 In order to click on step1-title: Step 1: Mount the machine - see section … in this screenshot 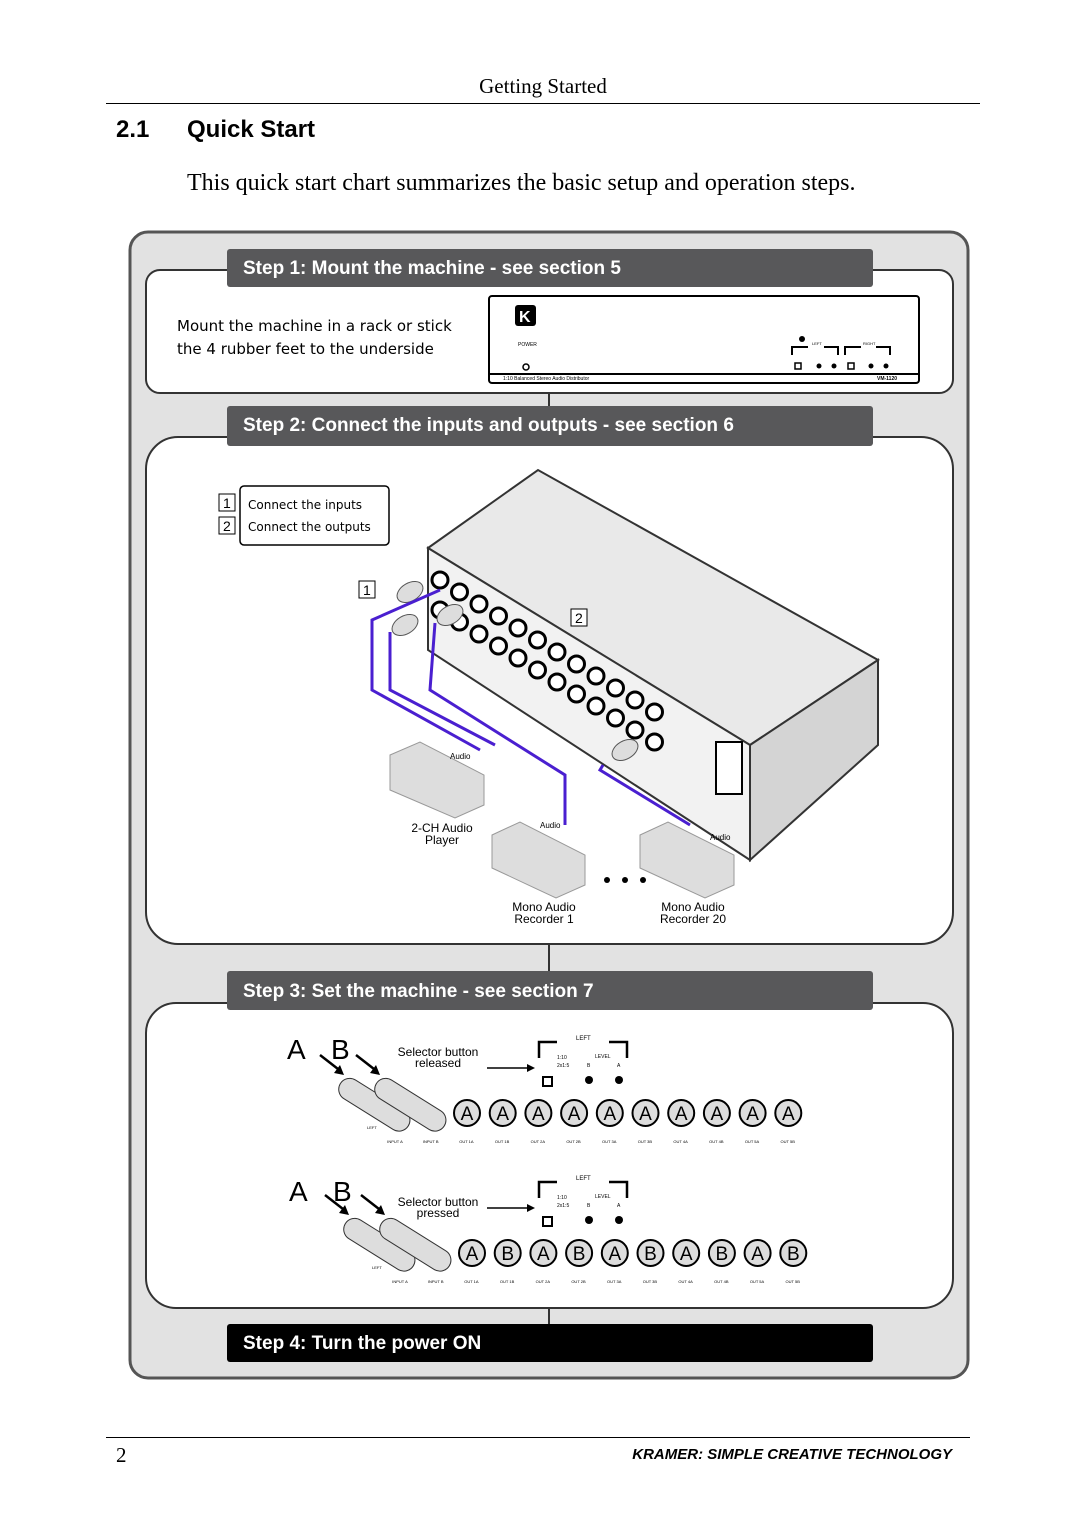, I will do `click(432, 268)`.